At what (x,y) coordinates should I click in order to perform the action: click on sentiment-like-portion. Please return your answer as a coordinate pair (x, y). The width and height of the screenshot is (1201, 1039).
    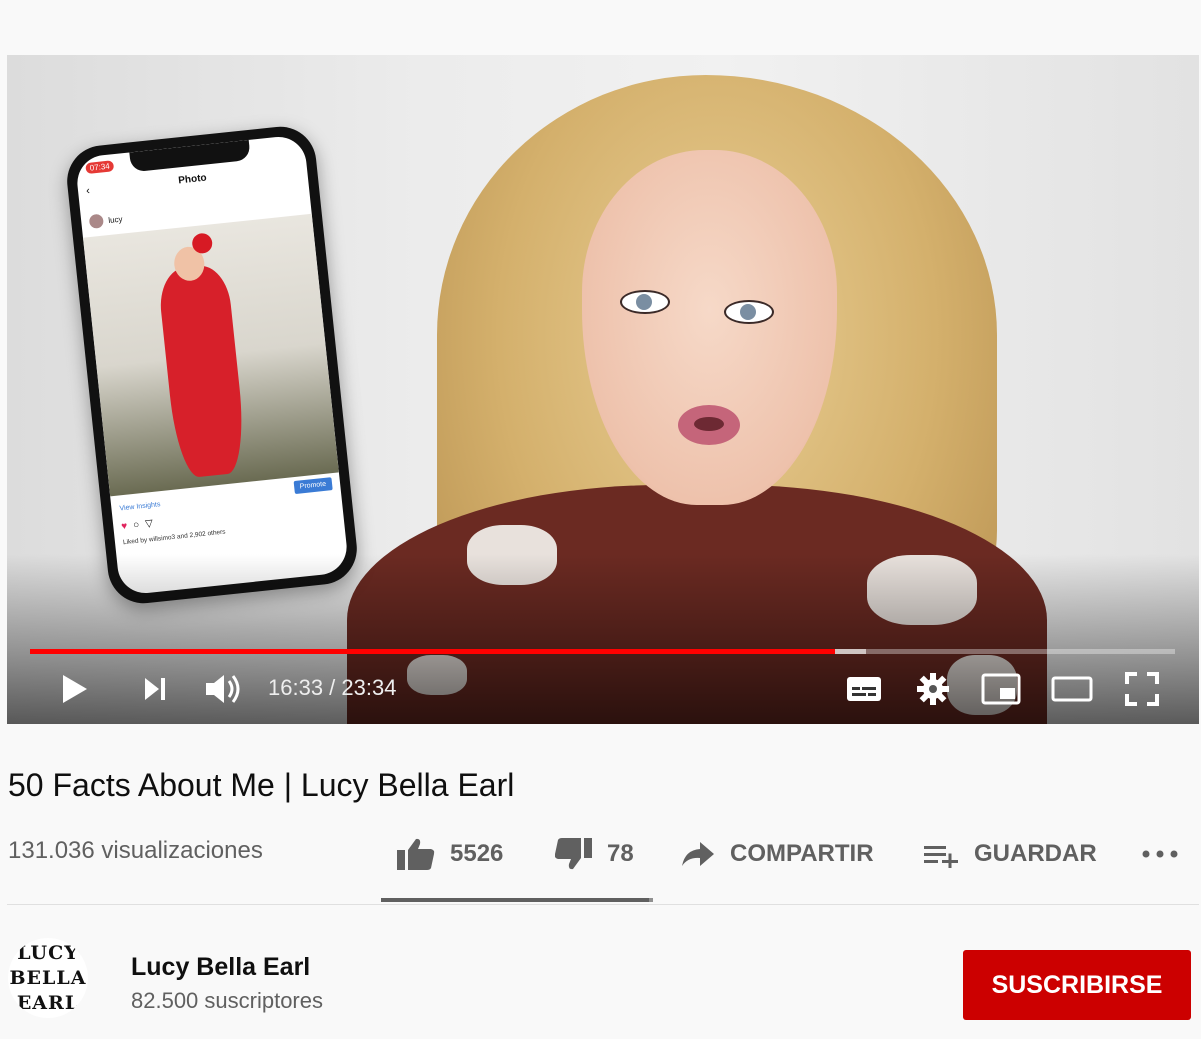
    Looking at the image, I should click on (515, 900).